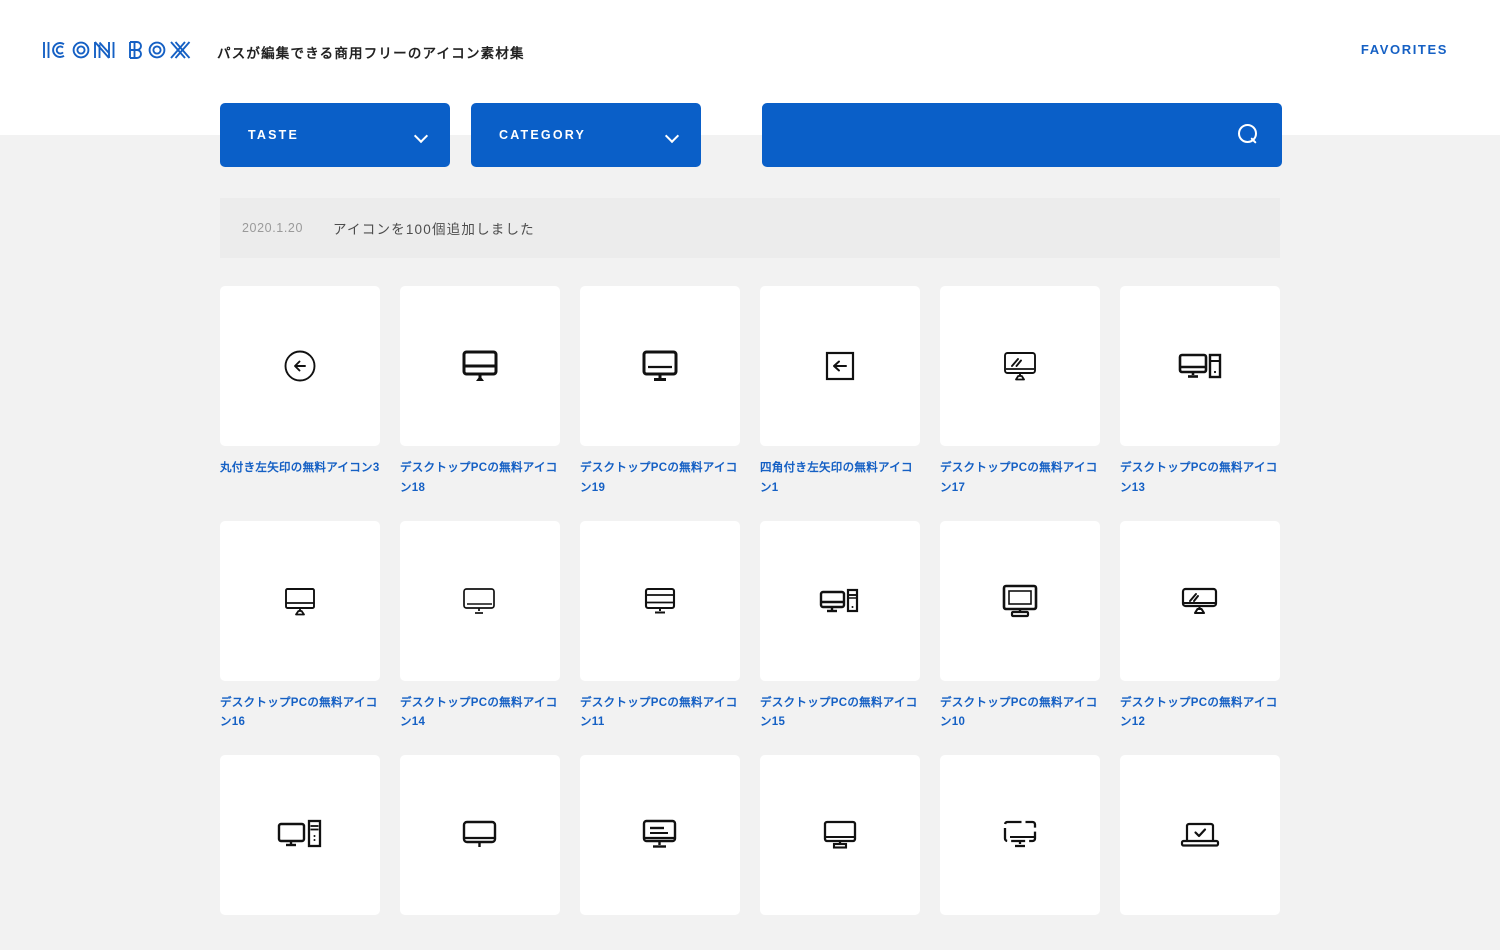 The image size is (1500, 950). I want to click on icon-card: デスクトップPCの無料アイコン19, so click(660, 392).